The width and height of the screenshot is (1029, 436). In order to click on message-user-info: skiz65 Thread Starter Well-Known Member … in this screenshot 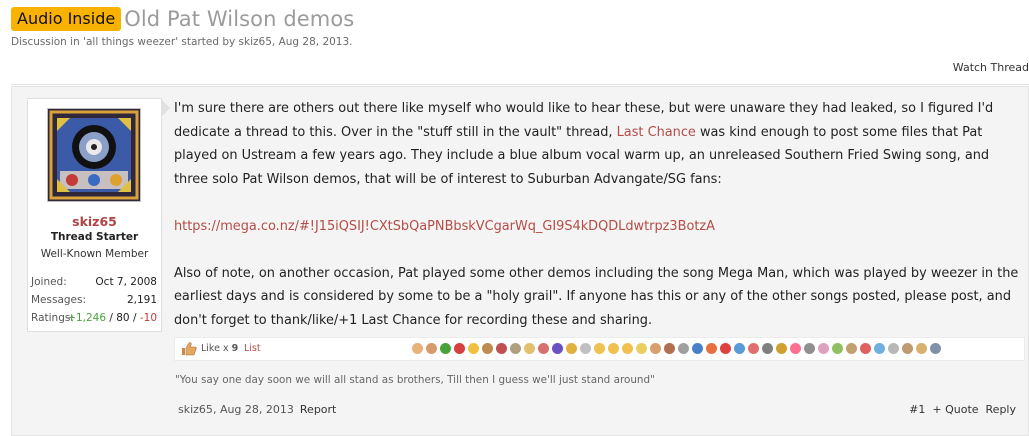, I will do `click(94, 215)`.